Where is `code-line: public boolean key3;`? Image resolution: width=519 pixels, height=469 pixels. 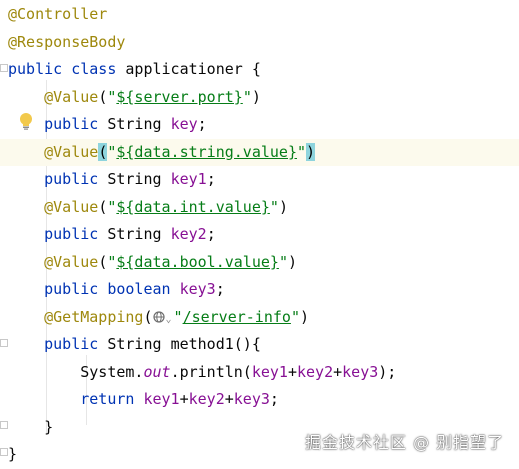
code-line: public boolean key3; is located at coordinates (259, 290).